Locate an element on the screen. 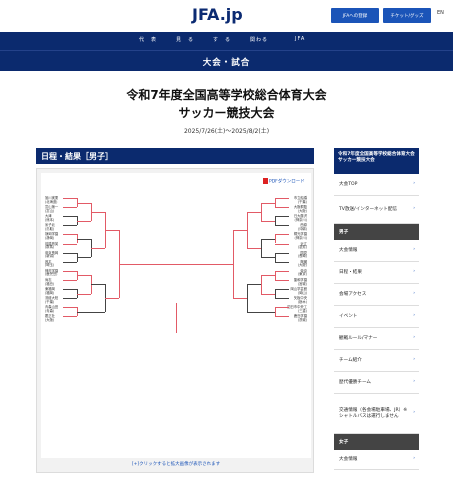 This screenshot has width=453, height=480. nav-item-watch: 見 る is located at coordinates (185, 39).